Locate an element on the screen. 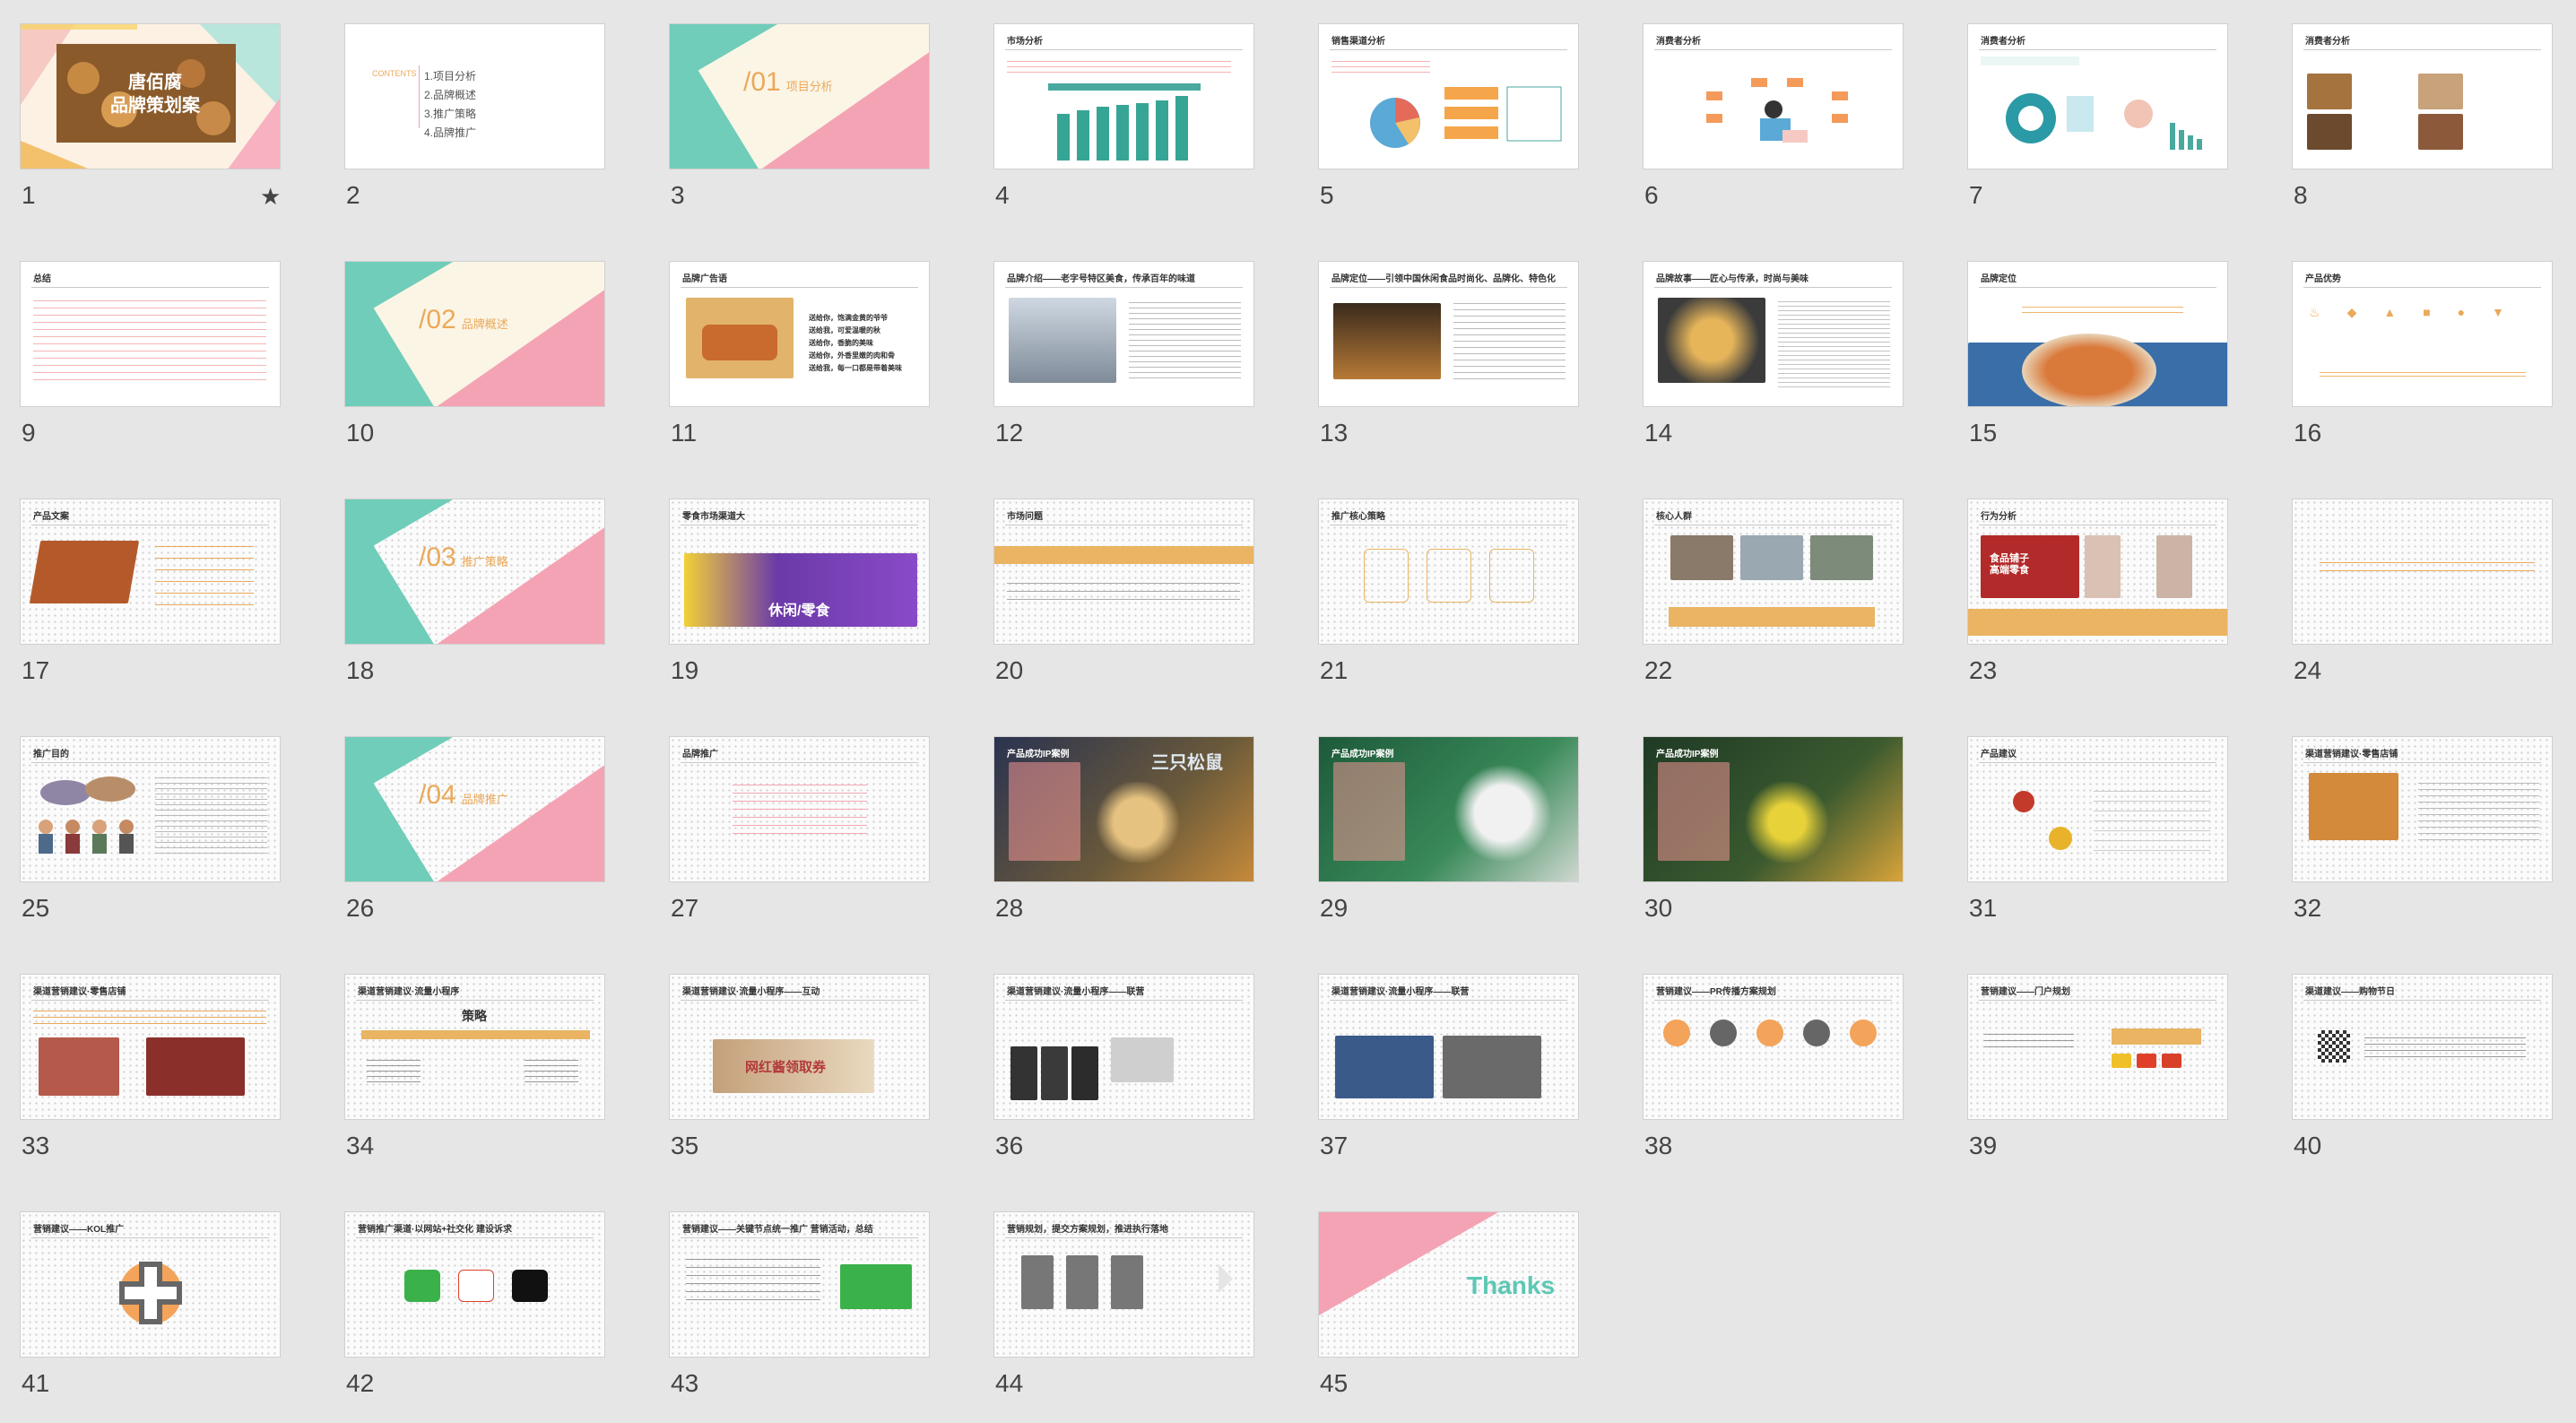 This screenshot has height=1423, width=2576. slide-cell-20: 市场问题 20 is located at coordinates (1114, 579).